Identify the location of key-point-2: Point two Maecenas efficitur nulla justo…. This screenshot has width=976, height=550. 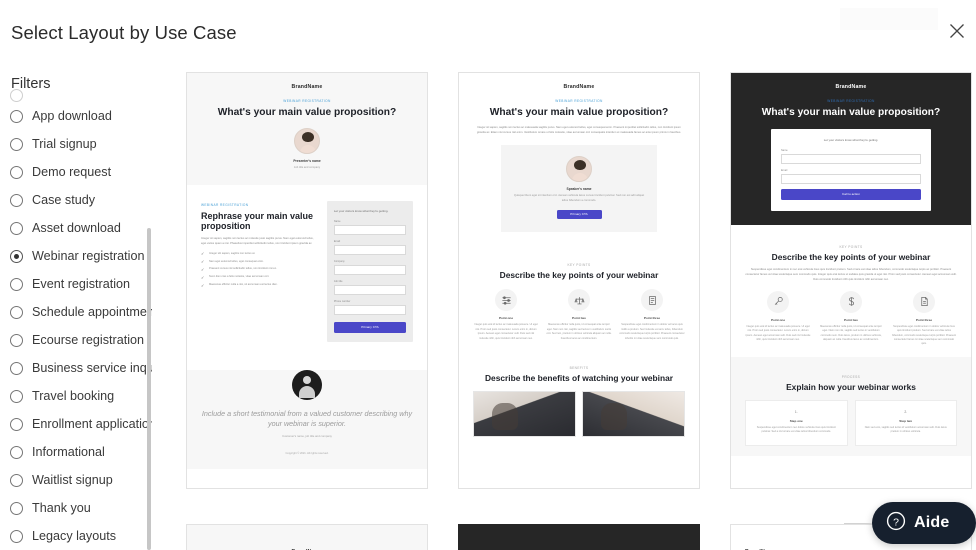
(851, 318).